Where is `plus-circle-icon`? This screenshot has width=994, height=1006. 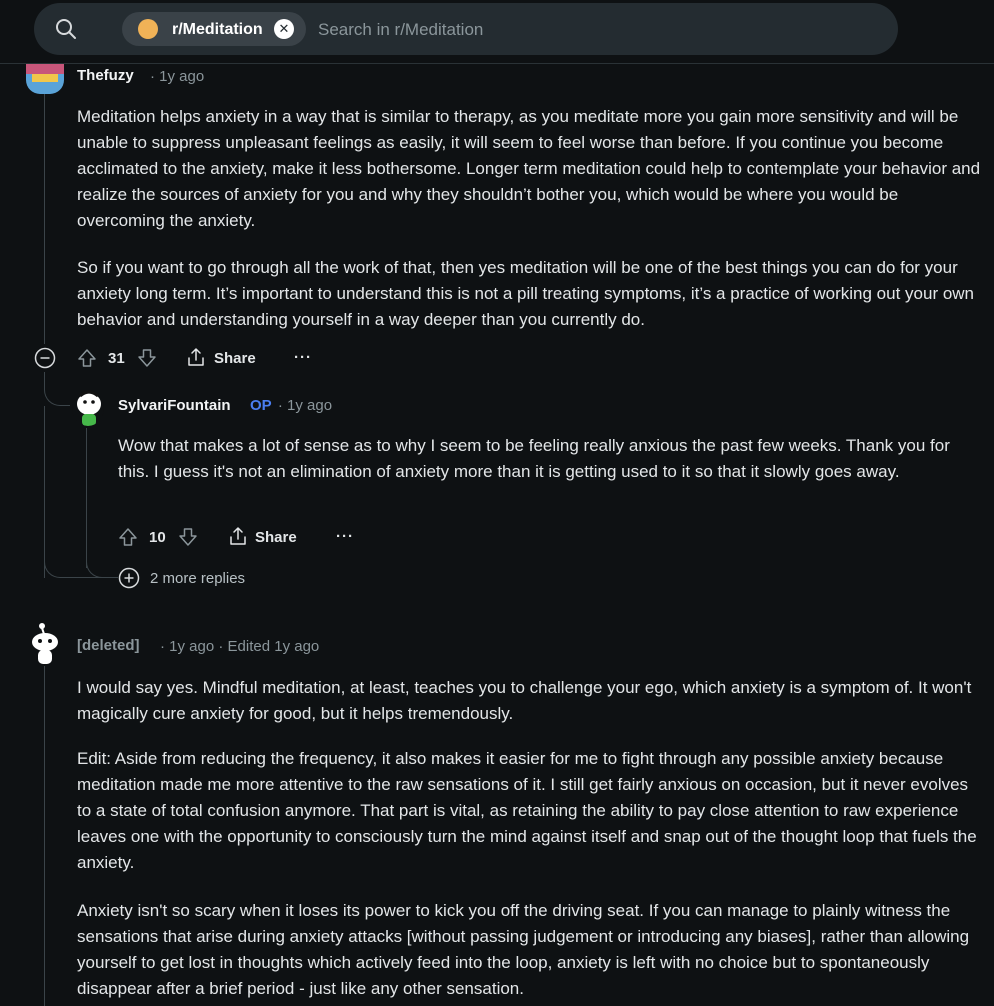
plus-circle-icon is located at coordinates (129, 578).